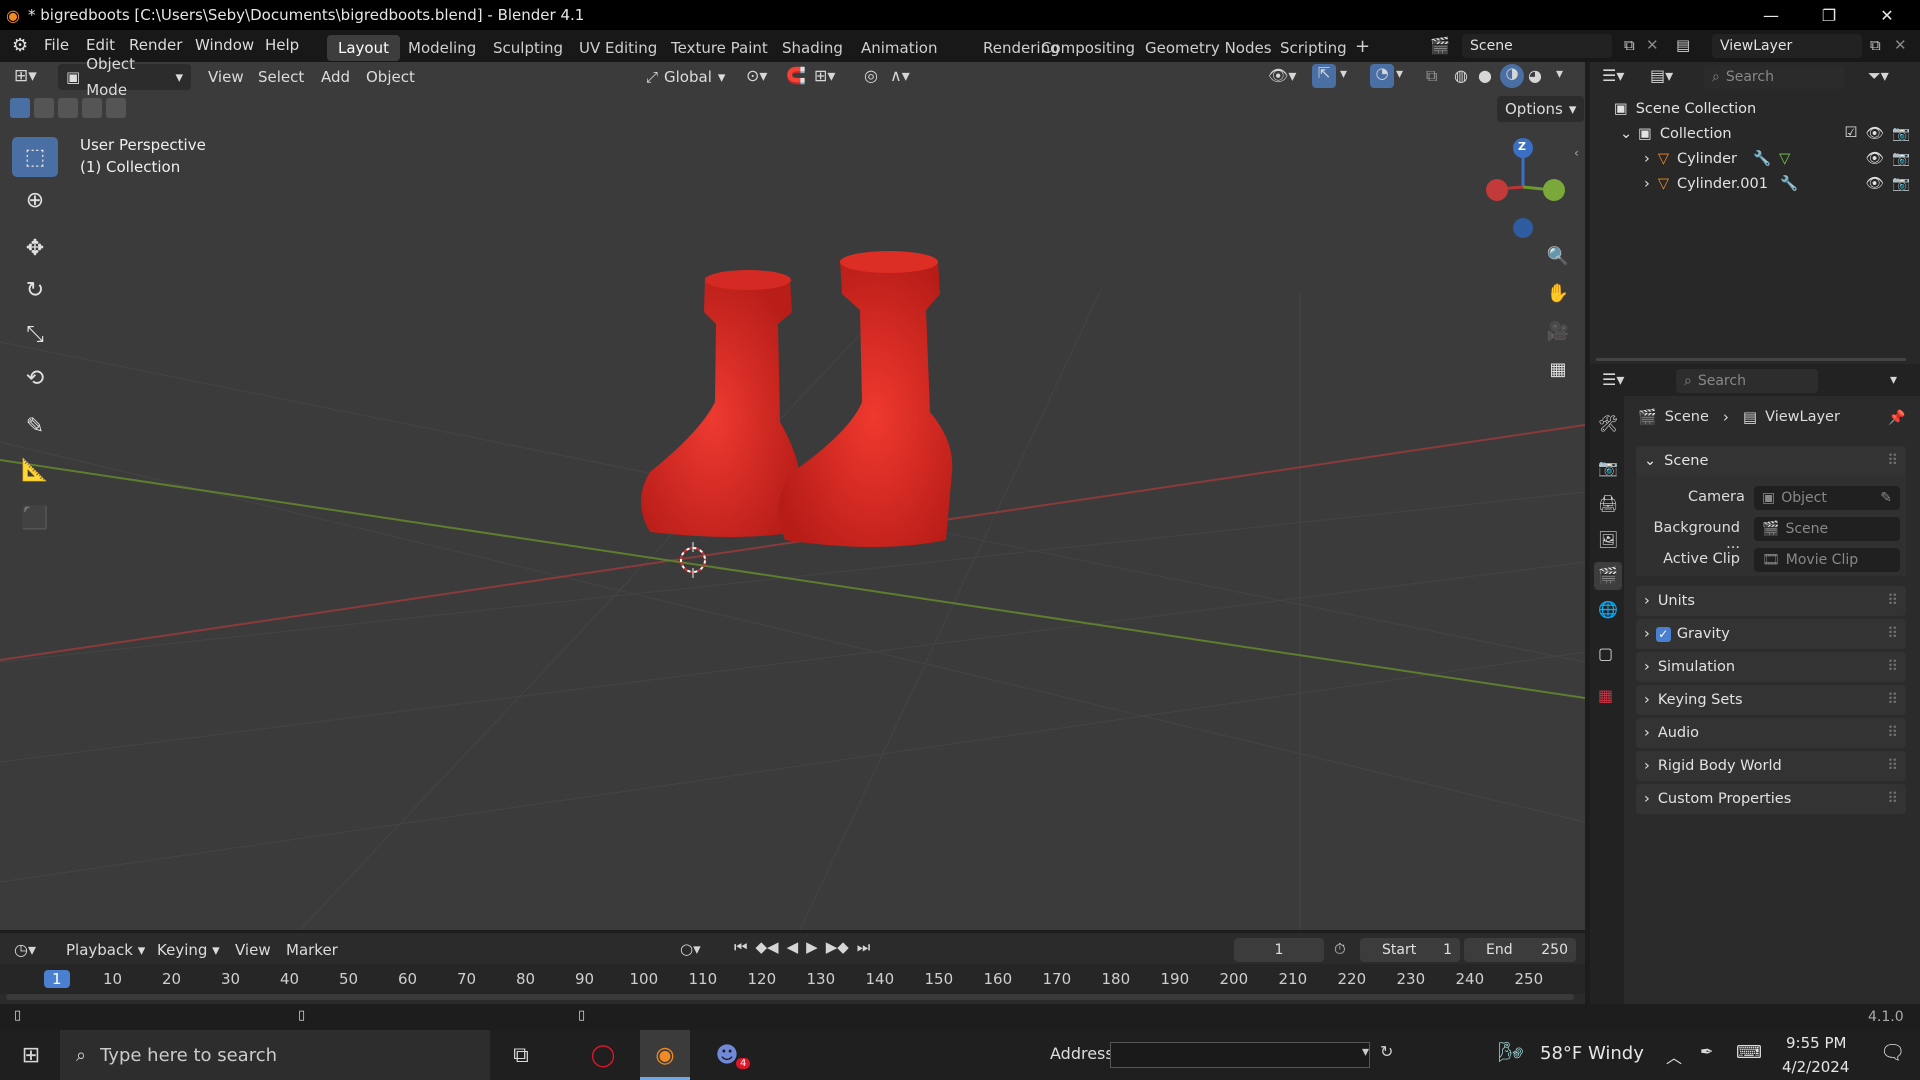  What do you see at coordinates (1771, 667) in the screenshot?
I see `simulation-panel: › Simulation ⠿` at bounding box center [1771, 667].